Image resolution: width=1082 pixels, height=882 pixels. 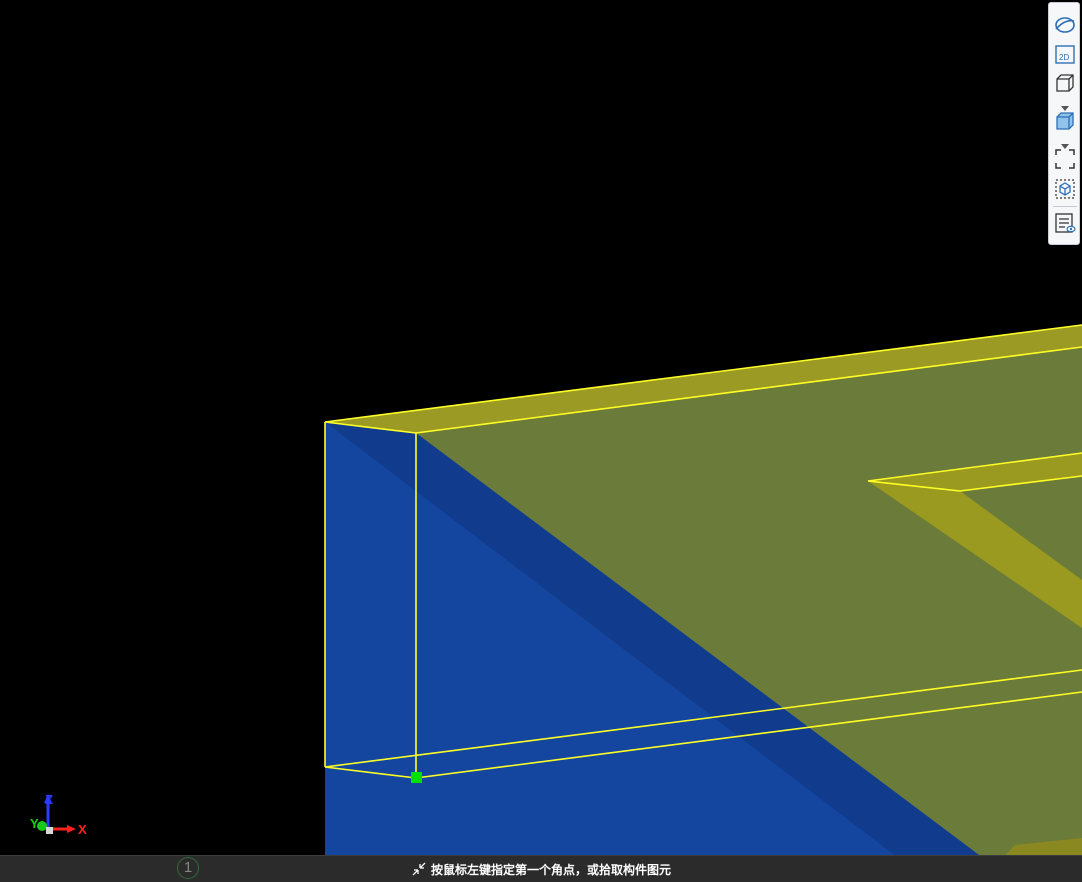 I want to click on collapse-arrows-icon, so click(x=419, y=869).